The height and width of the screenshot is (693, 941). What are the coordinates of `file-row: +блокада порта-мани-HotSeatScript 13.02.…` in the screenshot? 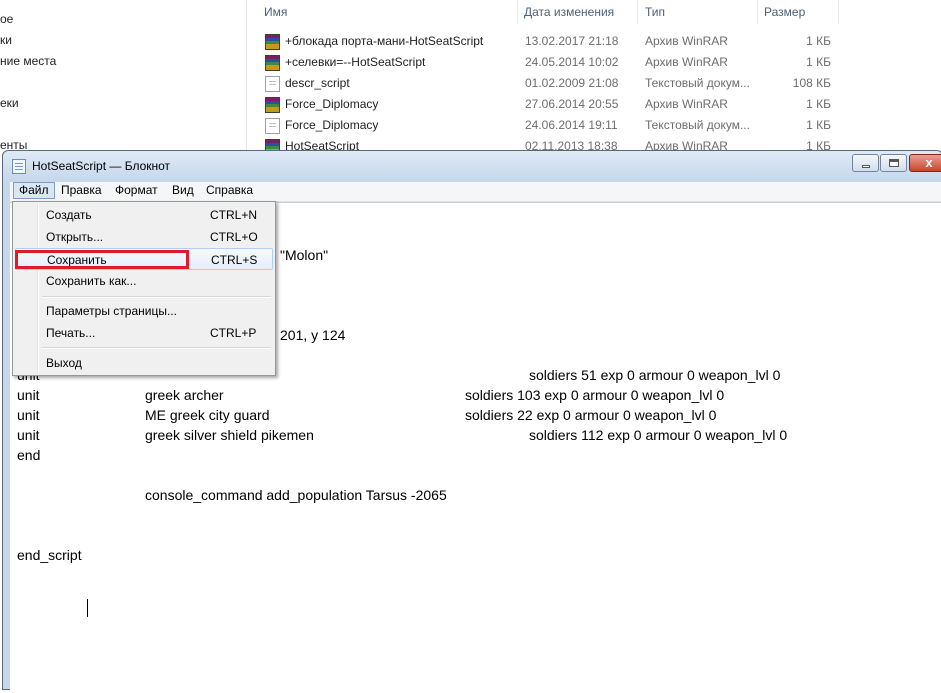 It's located at (547, 40).